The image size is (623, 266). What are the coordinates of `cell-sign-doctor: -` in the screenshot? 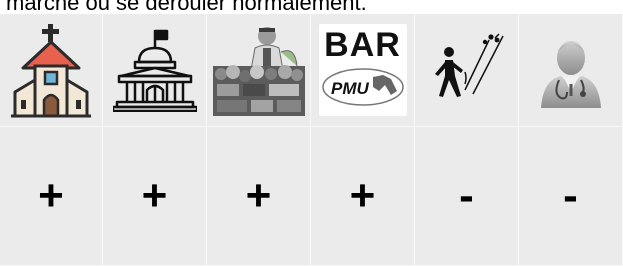 It's located at (571, 196).